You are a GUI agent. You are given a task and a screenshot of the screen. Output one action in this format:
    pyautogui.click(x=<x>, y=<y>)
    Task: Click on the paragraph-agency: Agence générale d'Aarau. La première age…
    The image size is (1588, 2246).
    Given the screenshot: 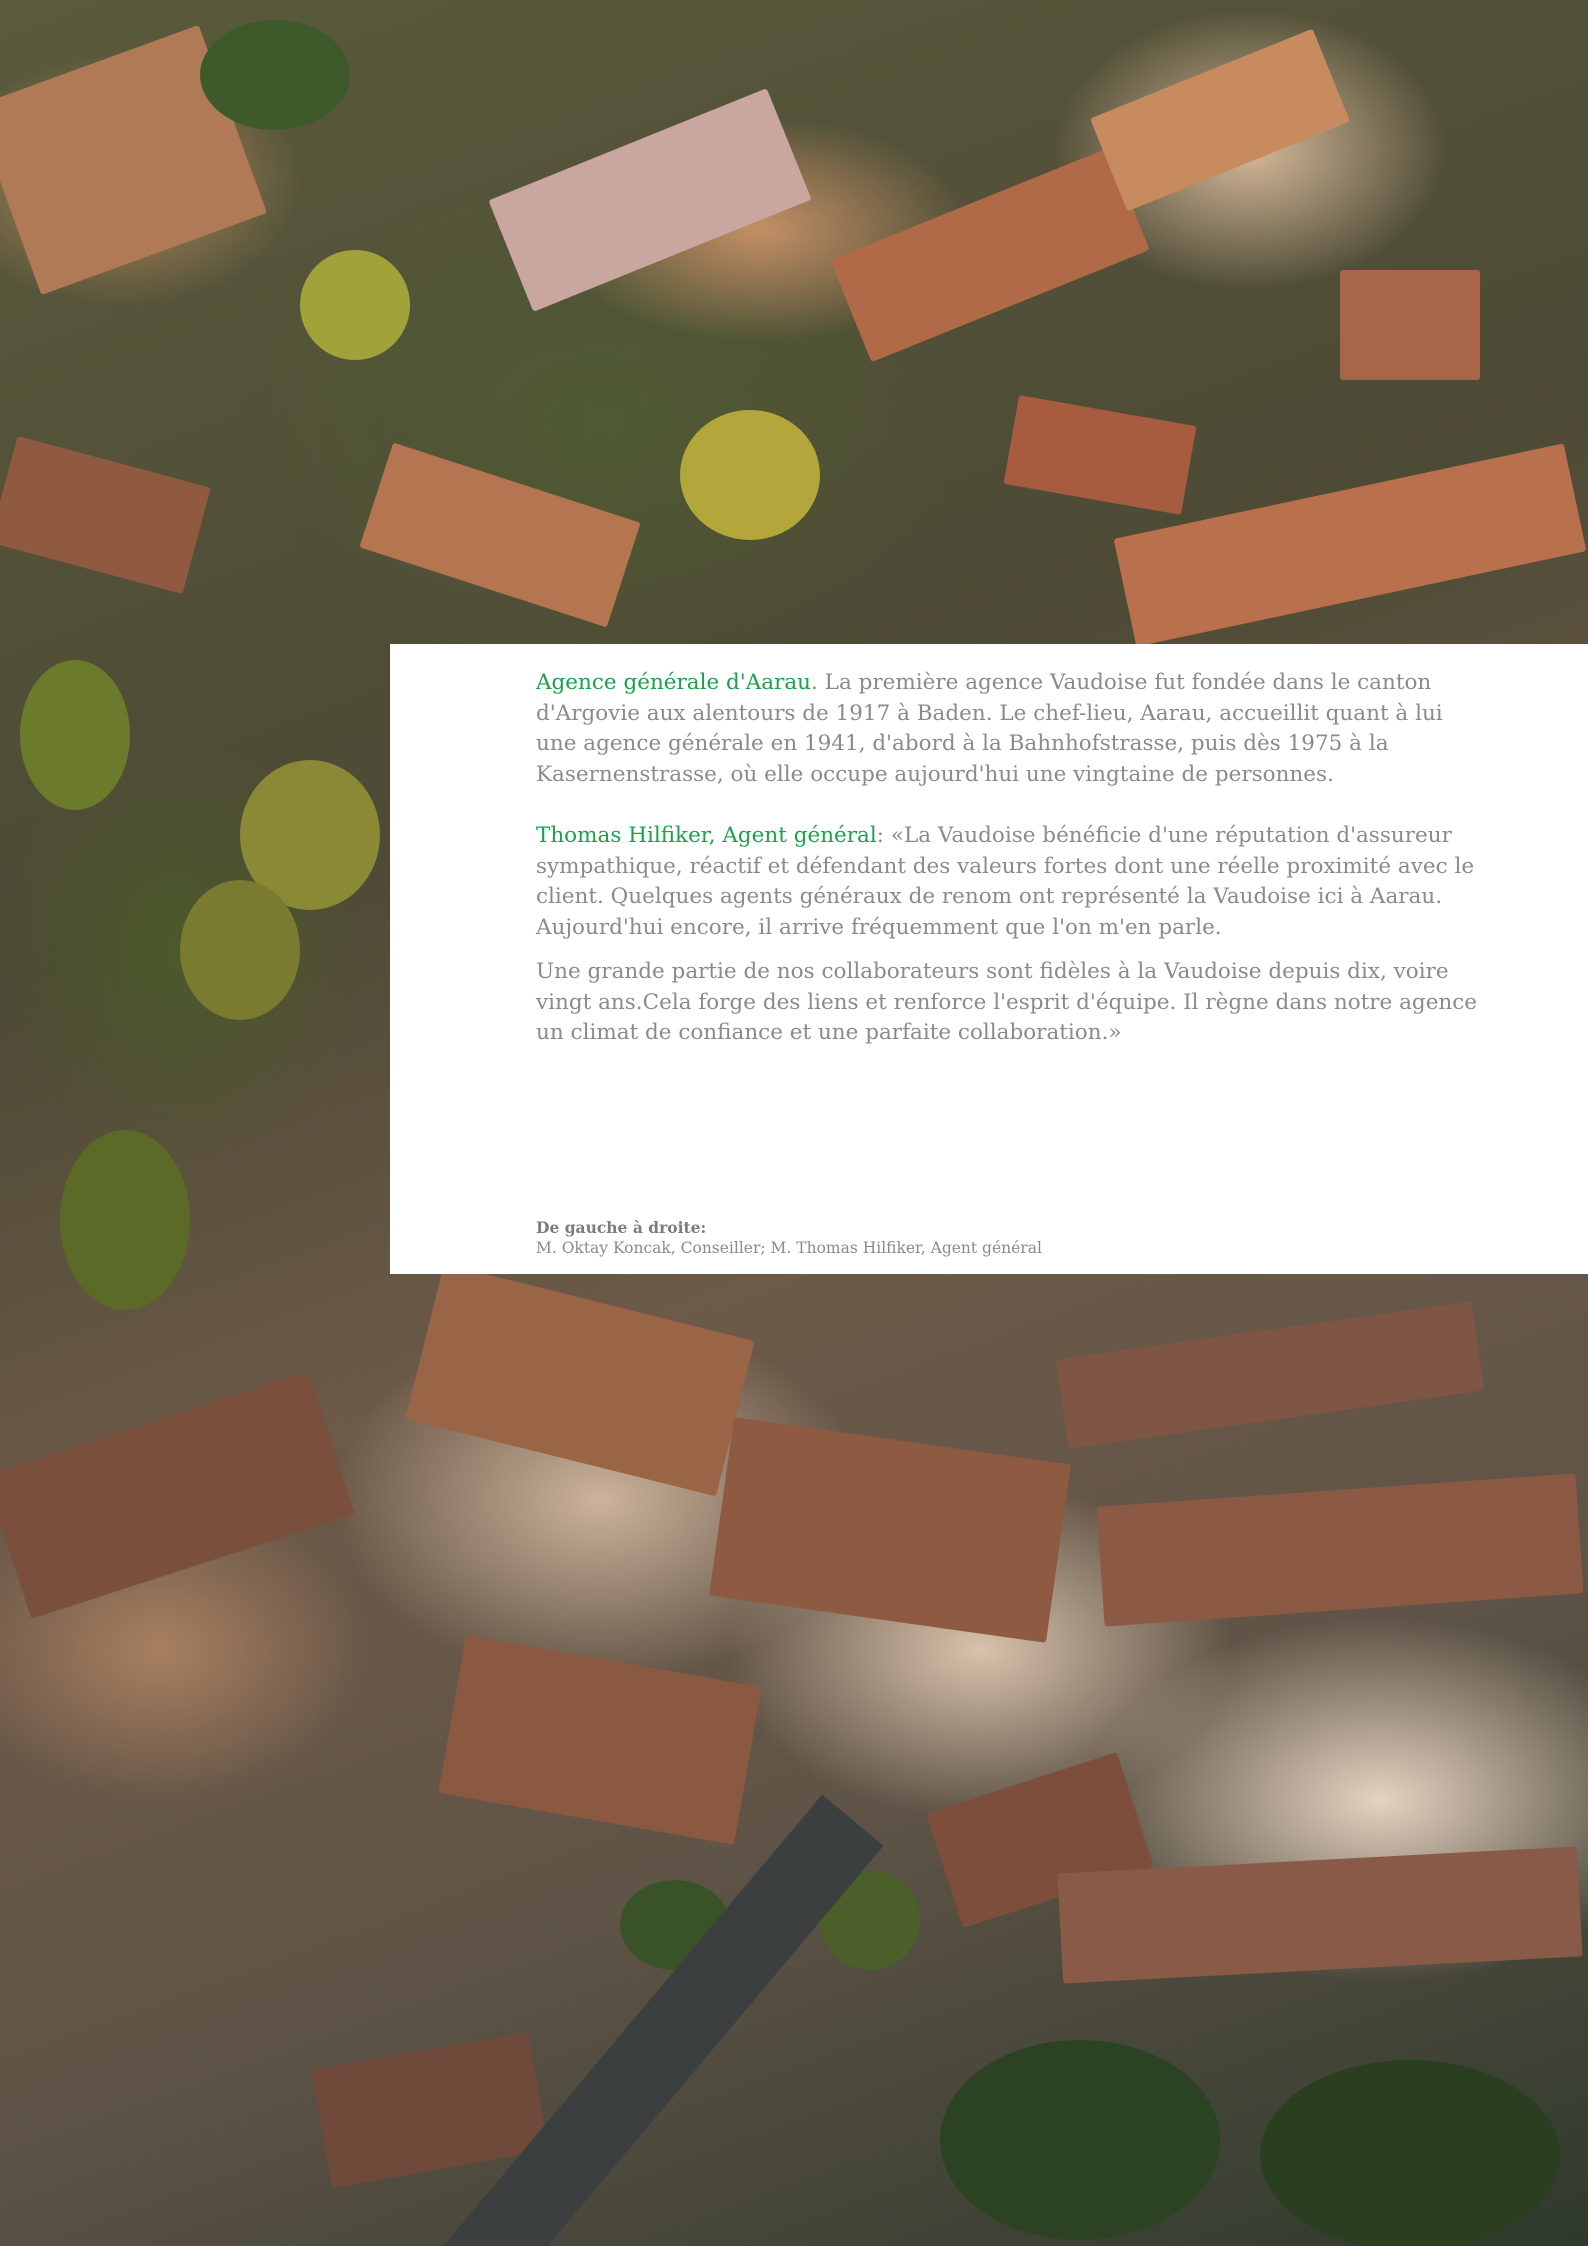 What is the action you would take?
    pyautogui.click(x=1011, y=729)
    